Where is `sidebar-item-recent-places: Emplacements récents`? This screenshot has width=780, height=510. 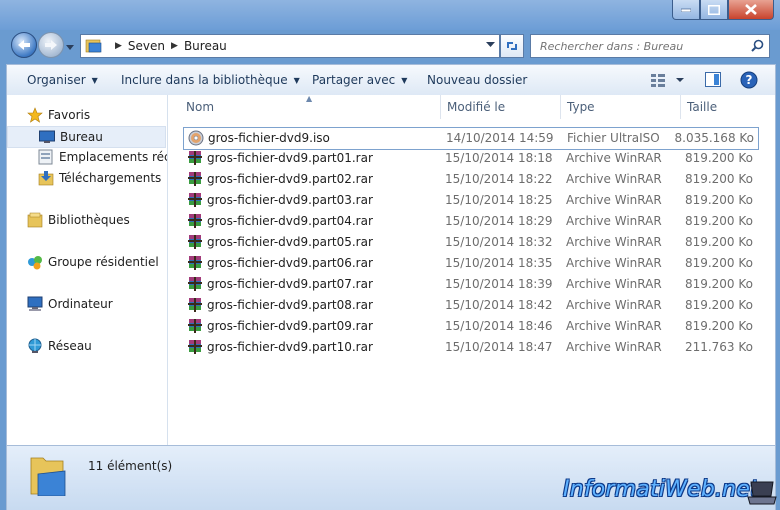
sidebar-item-recent-places: Emplacements récents is located at coordinates (102, 157).